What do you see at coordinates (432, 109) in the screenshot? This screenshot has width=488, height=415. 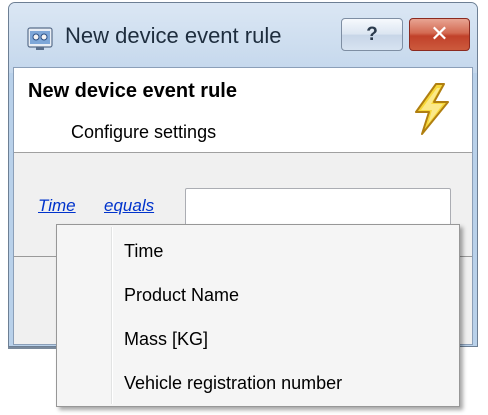 I see `lightning-bolt-icon` at bounding box center [432, 109].